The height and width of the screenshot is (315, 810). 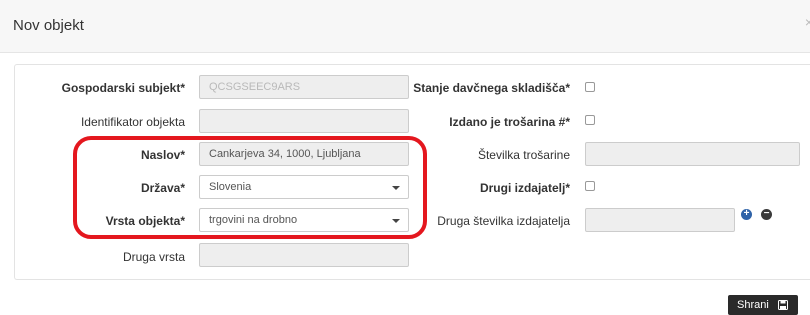 What do you see at coordinates (304, 87) in the screenshot?
I see `gospodarski-subjekt-input: QCSGSEEC9ARS` at bounding box center [304, 87].